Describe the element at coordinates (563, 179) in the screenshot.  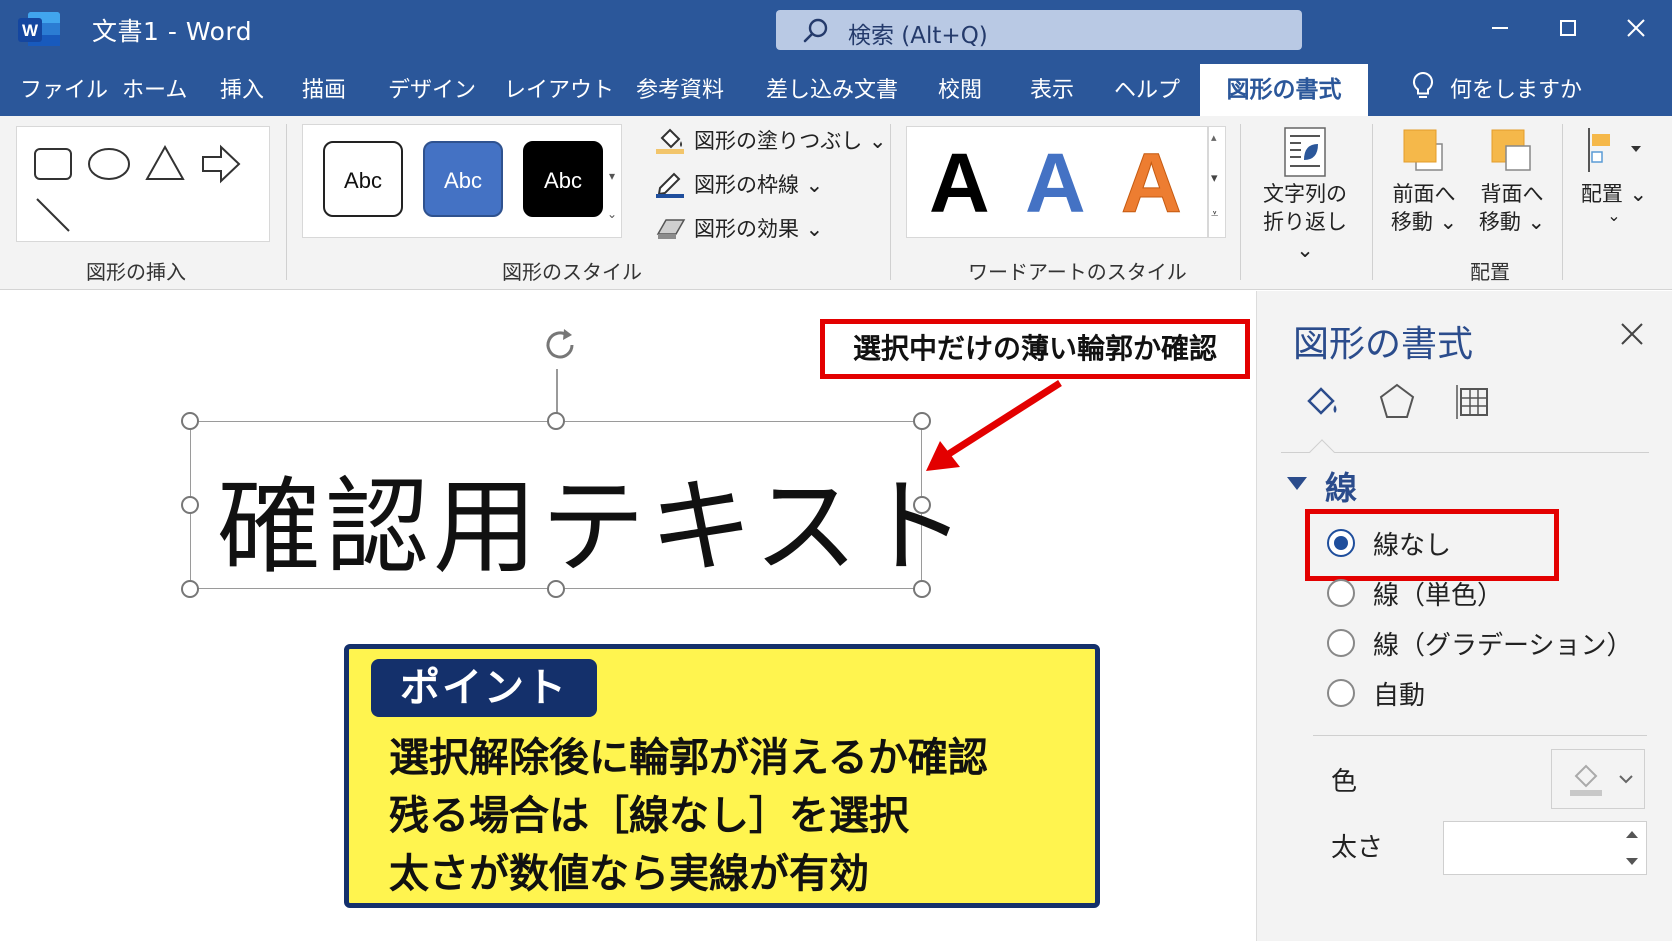
I see `style-preset-black: Abc` at that location.